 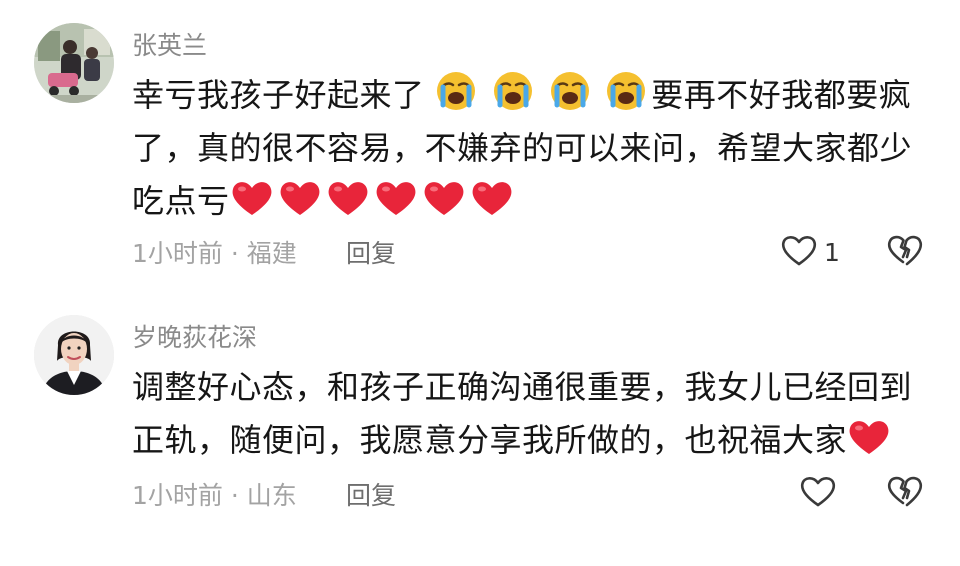 I want to click on comment-line-text: 要再不好我都要疯, so click(x=781, y=95).